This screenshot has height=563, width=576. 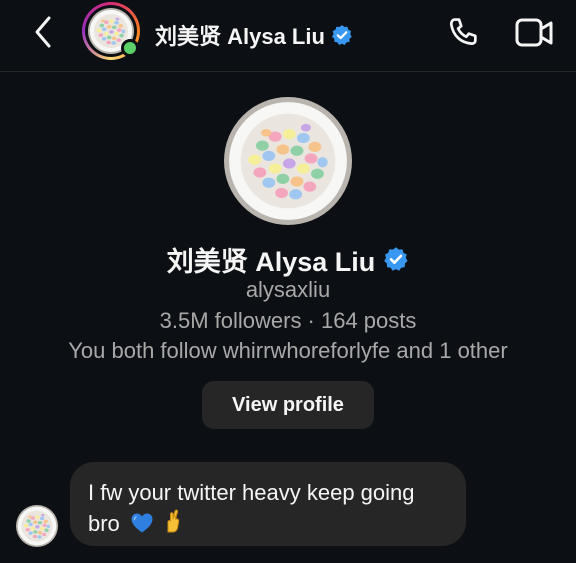 I want to click on phone-icon, so click(x=463, y=31).